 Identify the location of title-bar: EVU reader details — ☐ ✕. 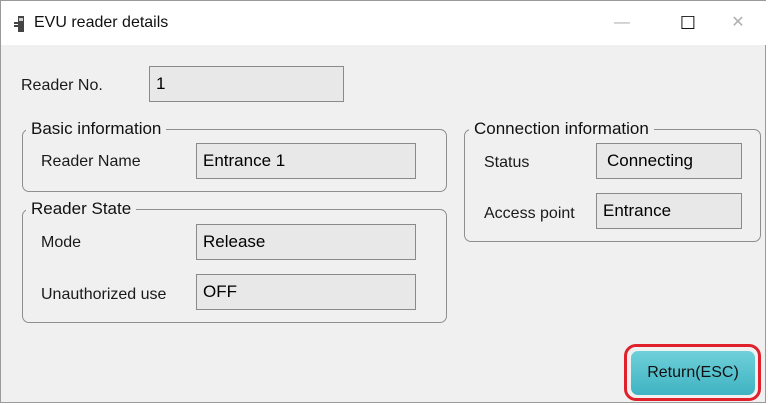
(384, 23).